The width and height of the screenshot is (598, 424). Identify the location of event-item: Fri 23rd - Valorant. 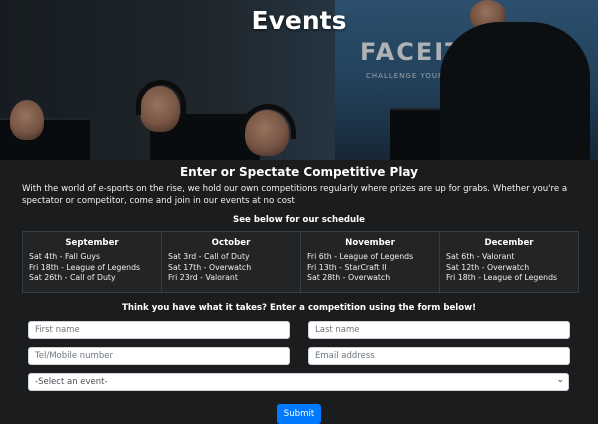
(203, 277).